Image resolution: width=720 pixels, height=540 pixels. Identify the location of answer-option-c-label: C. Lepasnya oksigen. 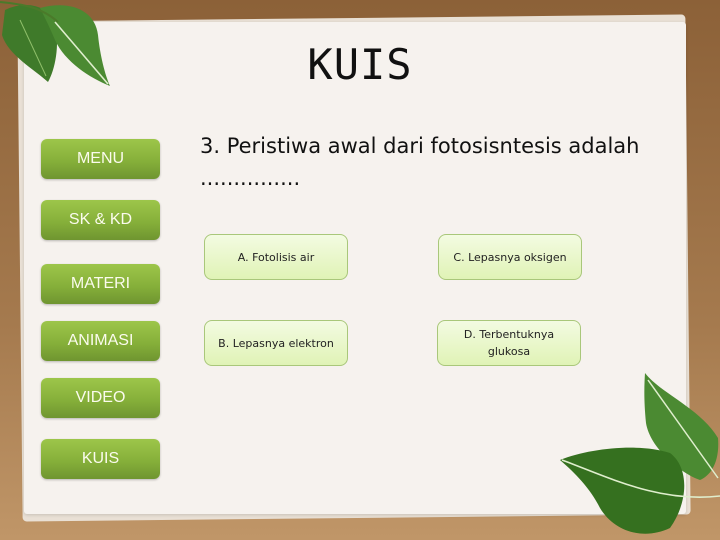
(510, 257).